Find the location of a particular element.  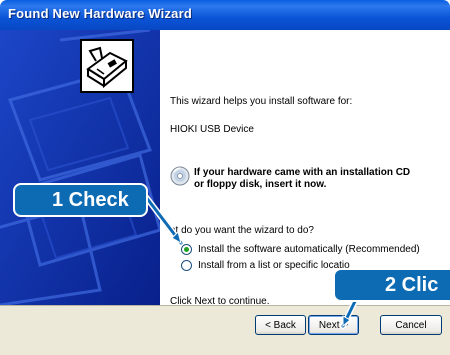

title-bar: Found New Hardware Wizard is located at coordinates (225, 15).